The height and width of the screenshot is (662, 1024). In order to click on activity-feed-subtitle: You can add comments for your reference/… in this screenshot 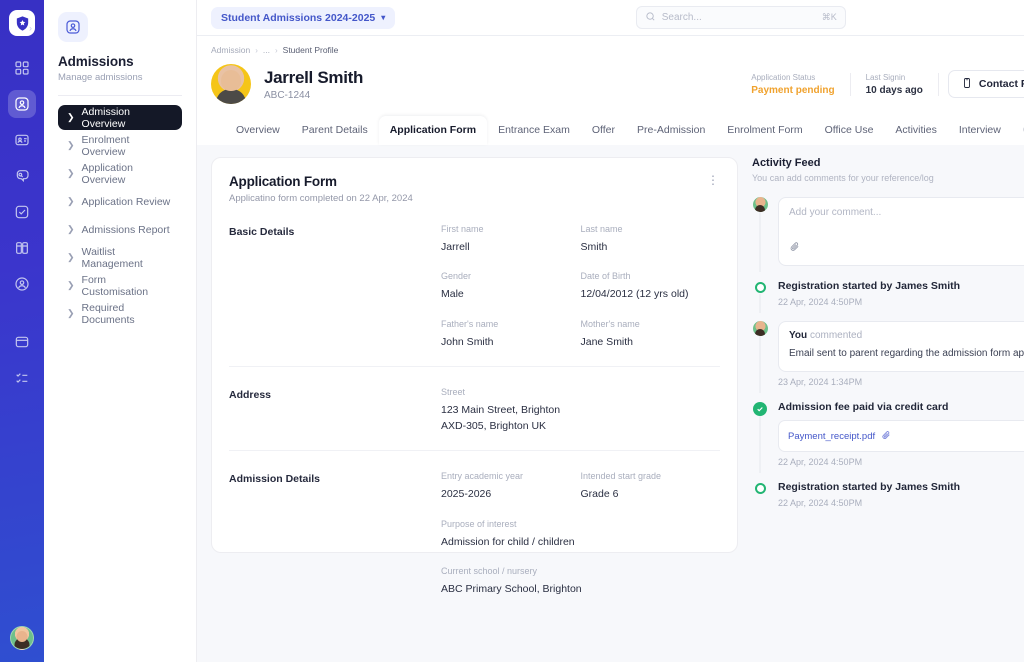, I will do `click(843, 178)`.